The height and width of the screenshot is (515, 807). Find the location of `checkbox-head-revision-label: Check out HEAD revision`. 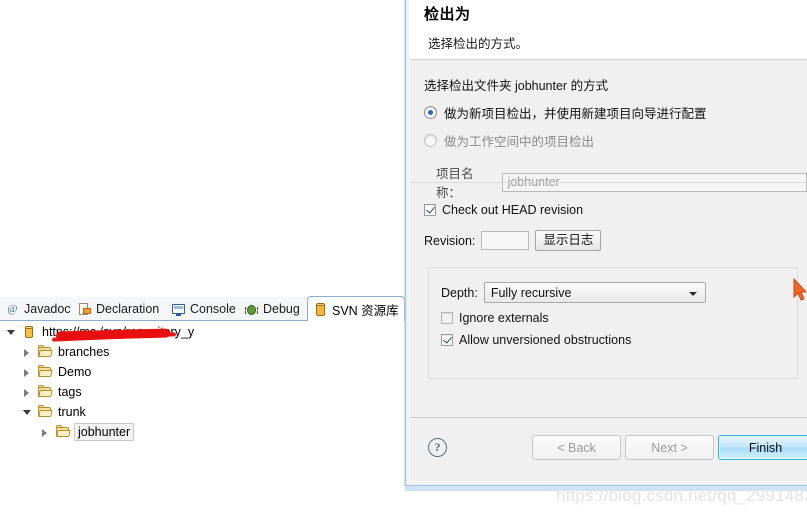

checkbox-head-revision-label: Check out HEAD revision is located at coordinates (513, 210).